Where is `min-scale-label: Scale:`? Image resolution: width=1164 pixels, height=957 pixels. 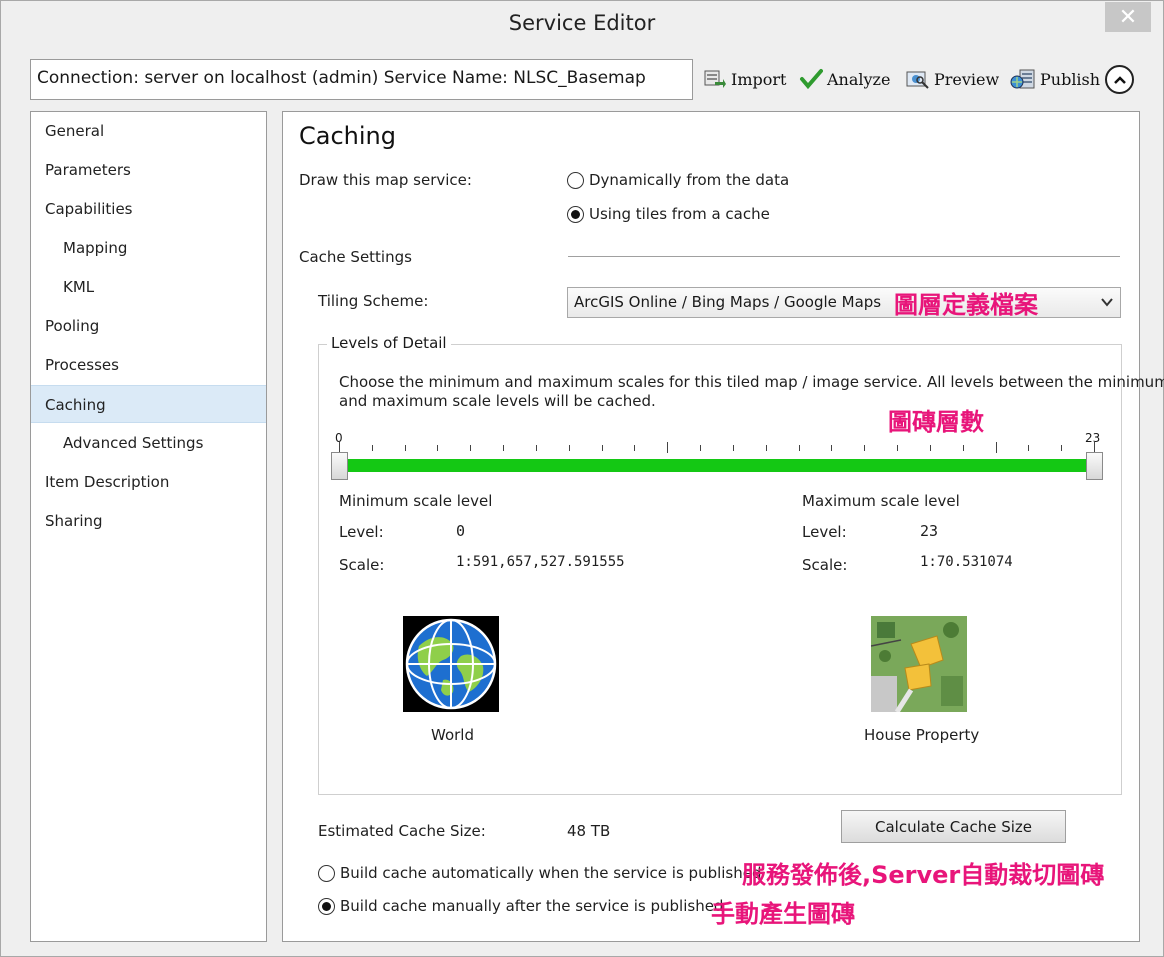
min-scale-label: Scale: is located at coordinates (362, 565).